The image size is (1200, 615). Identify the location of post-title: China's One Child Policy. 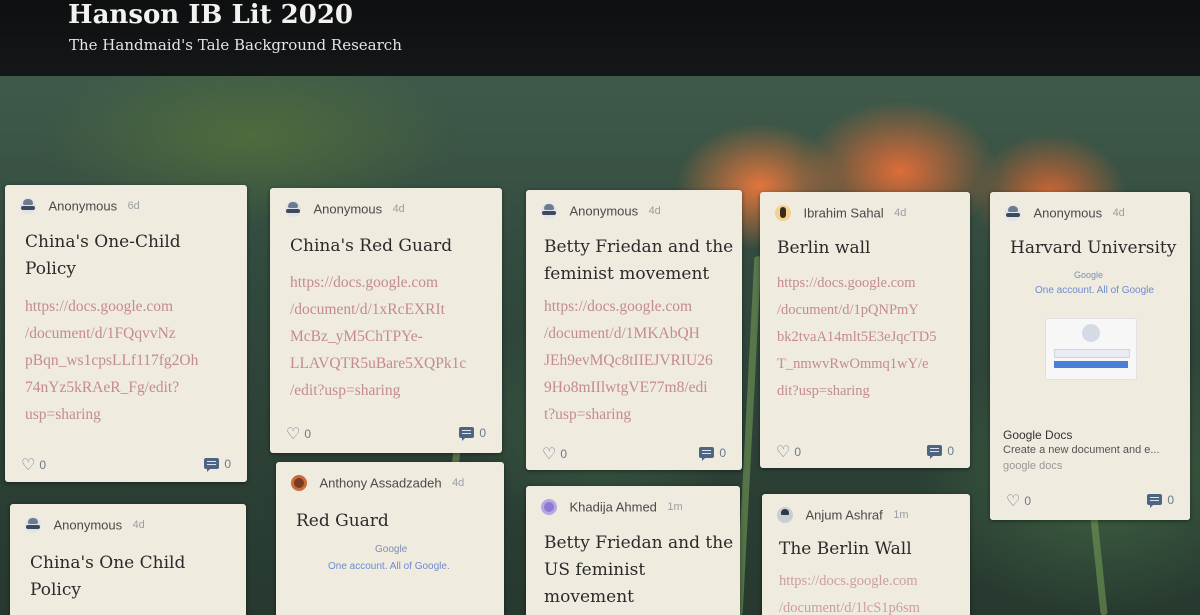
(107, 577).